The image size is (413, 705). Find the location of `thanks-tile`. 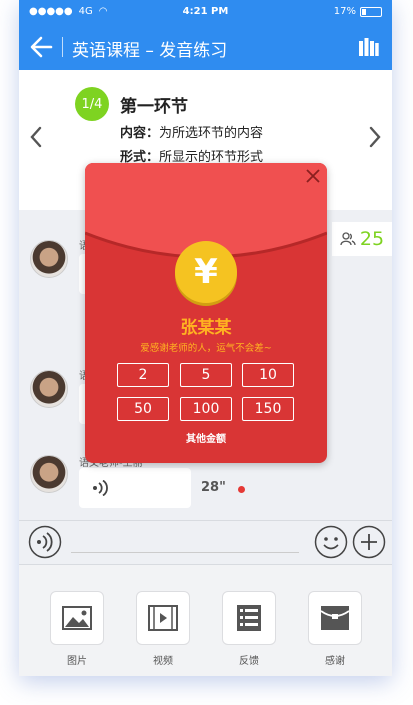

thanks-tile is located at coordinates (335, 618).